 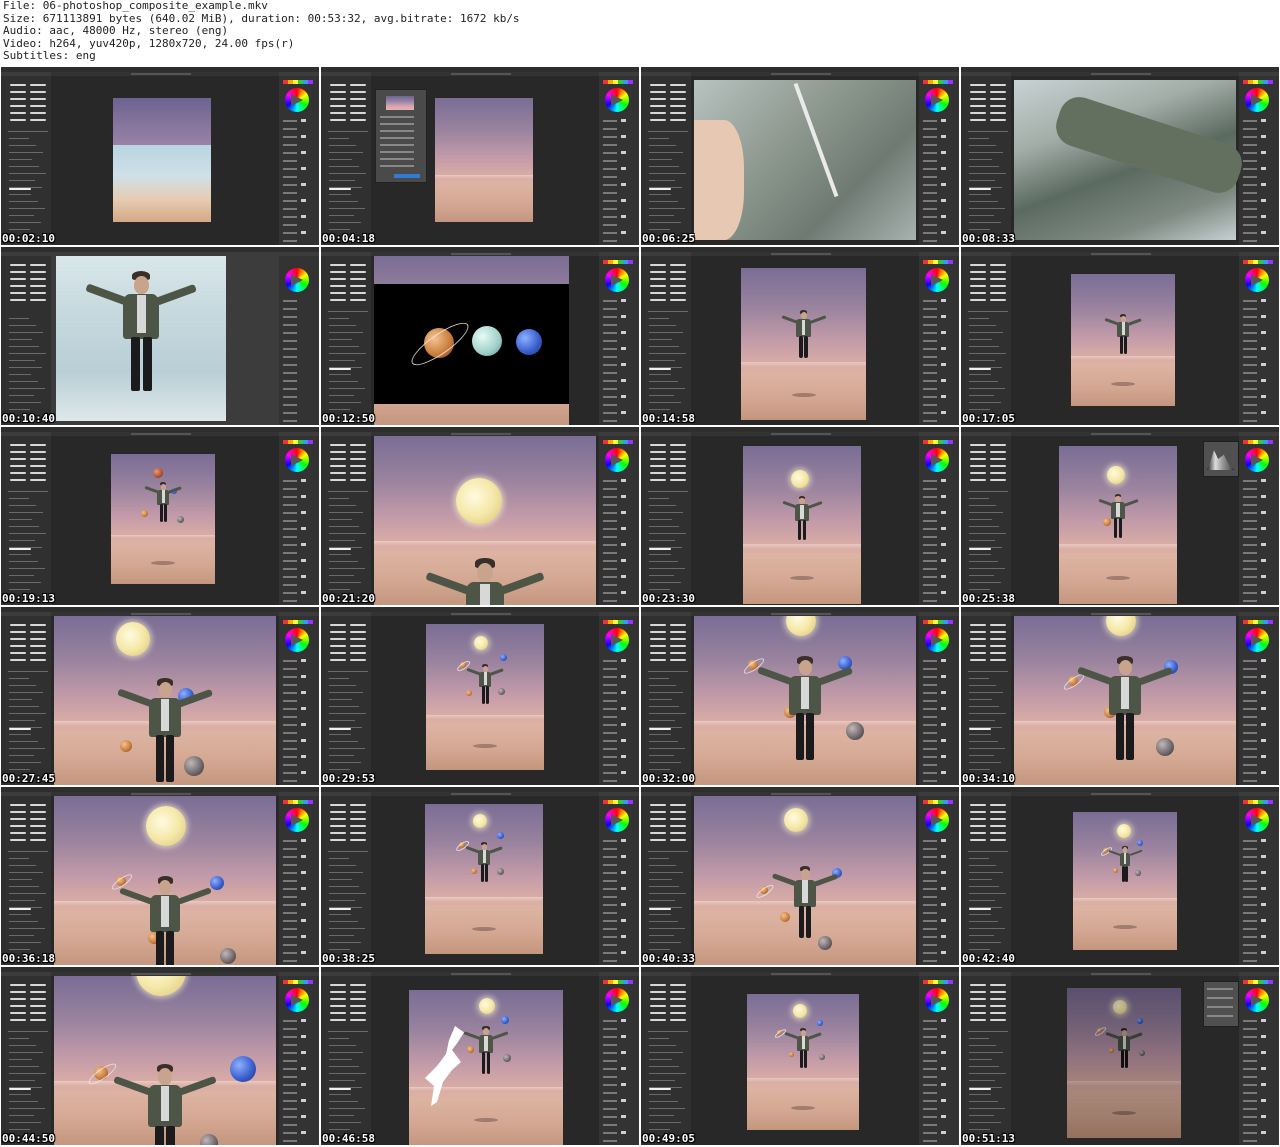 I want to click on video-thumbnail: 00:32:00, so click(x=800, y=696).